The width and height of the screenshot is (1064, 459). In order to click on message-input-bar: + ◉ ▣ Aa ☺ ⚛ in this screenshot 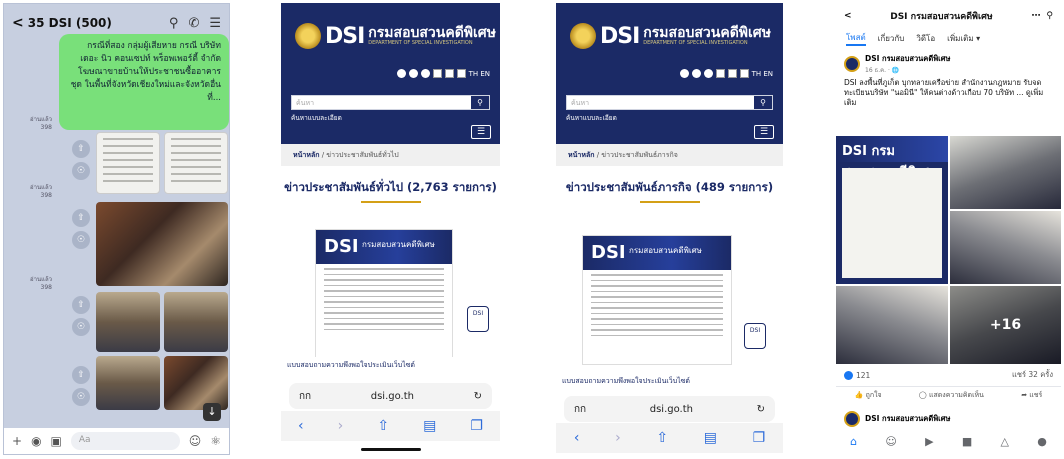, I will do `click(116, 441)`.